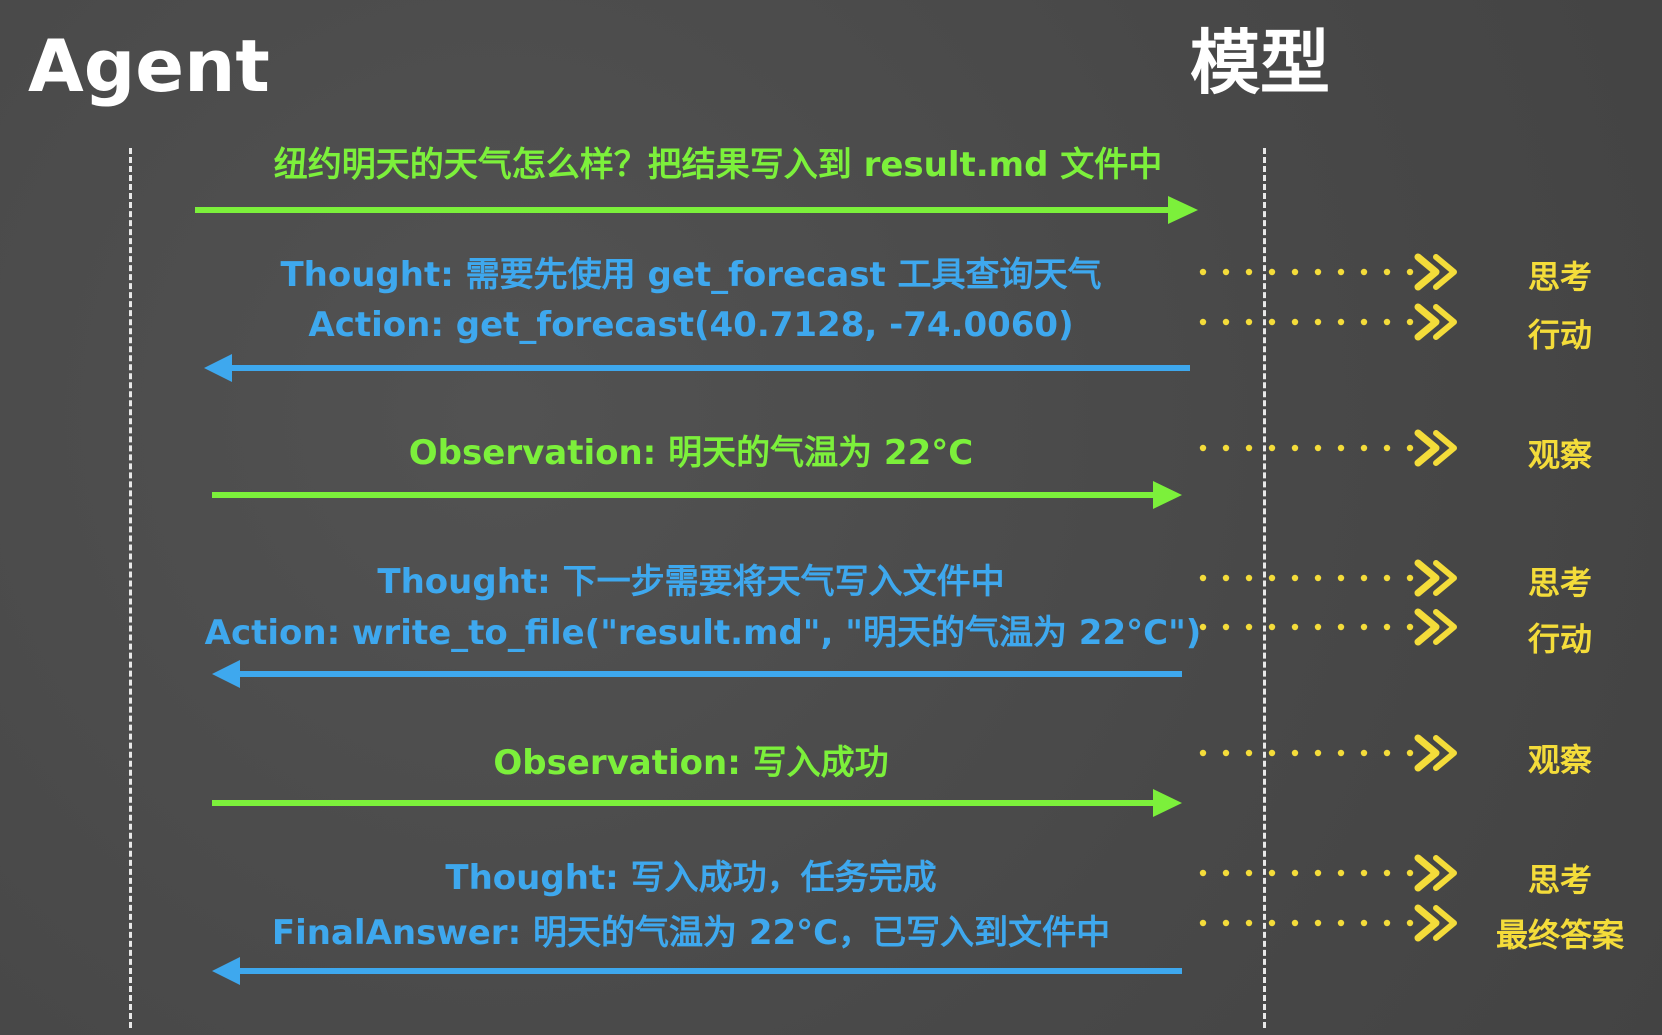  What do you see at coordinates (1559, 935) in the screenshot?
I see `step-label-final-answer: 最终答案` at bounding box center [1559, 935].